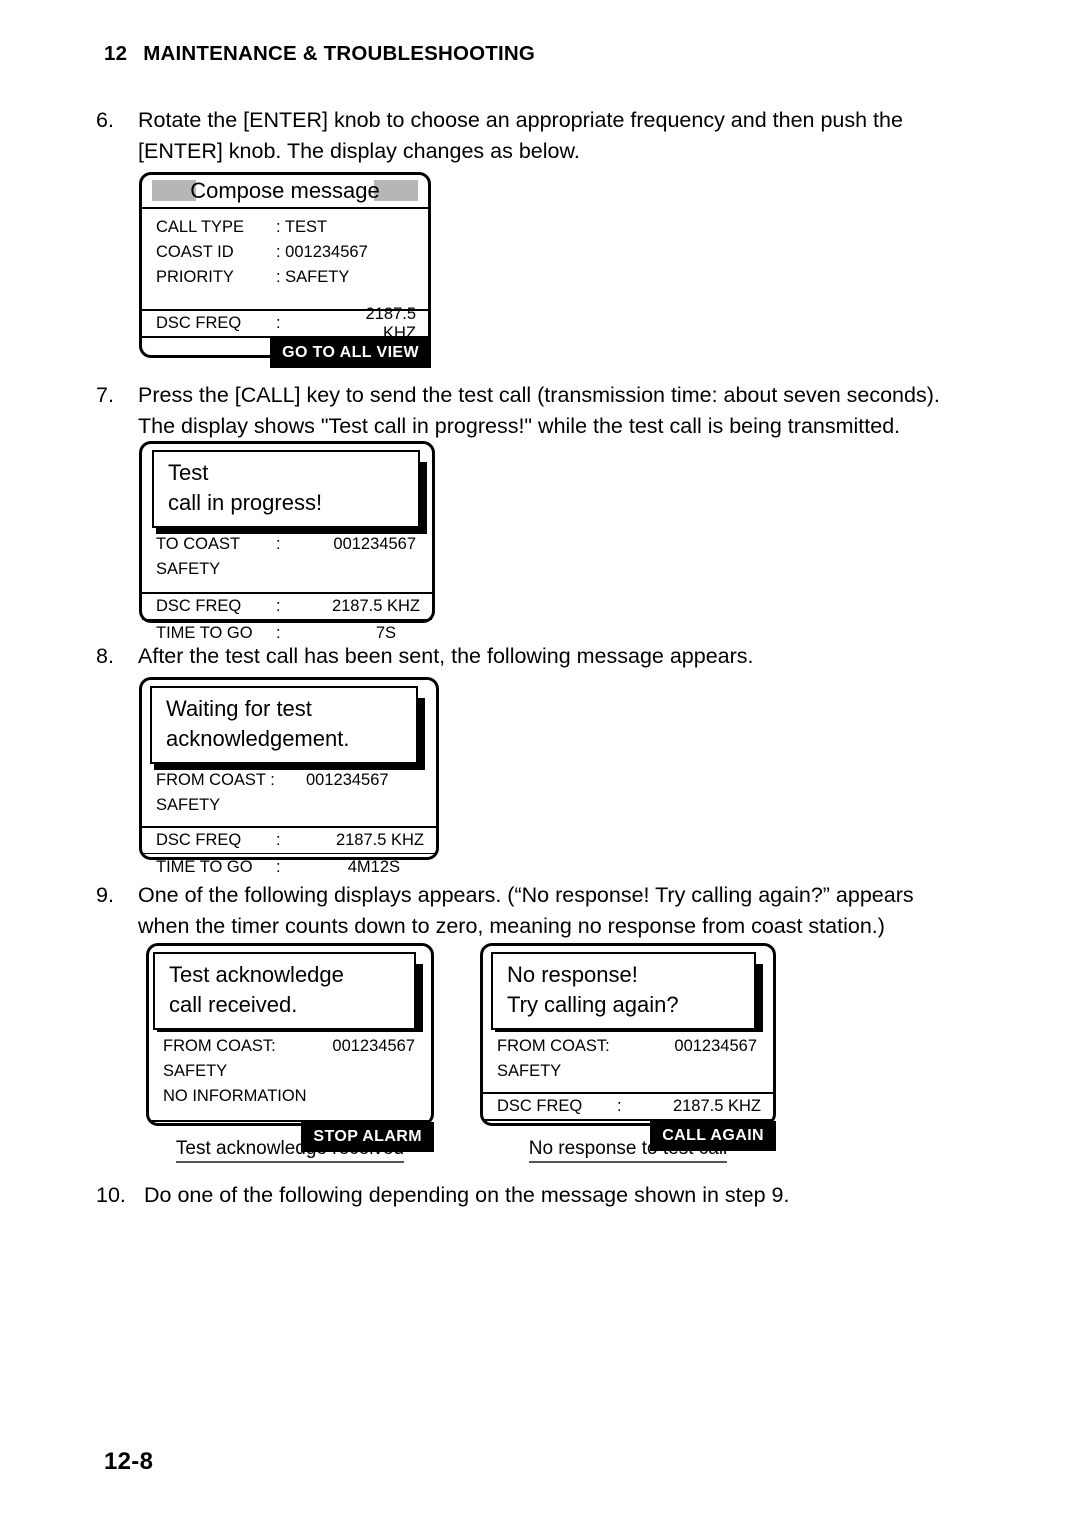  Describe the element at coordinates (105, 120) in the screenshot. I see `step-6-marker: 6.` at that location.